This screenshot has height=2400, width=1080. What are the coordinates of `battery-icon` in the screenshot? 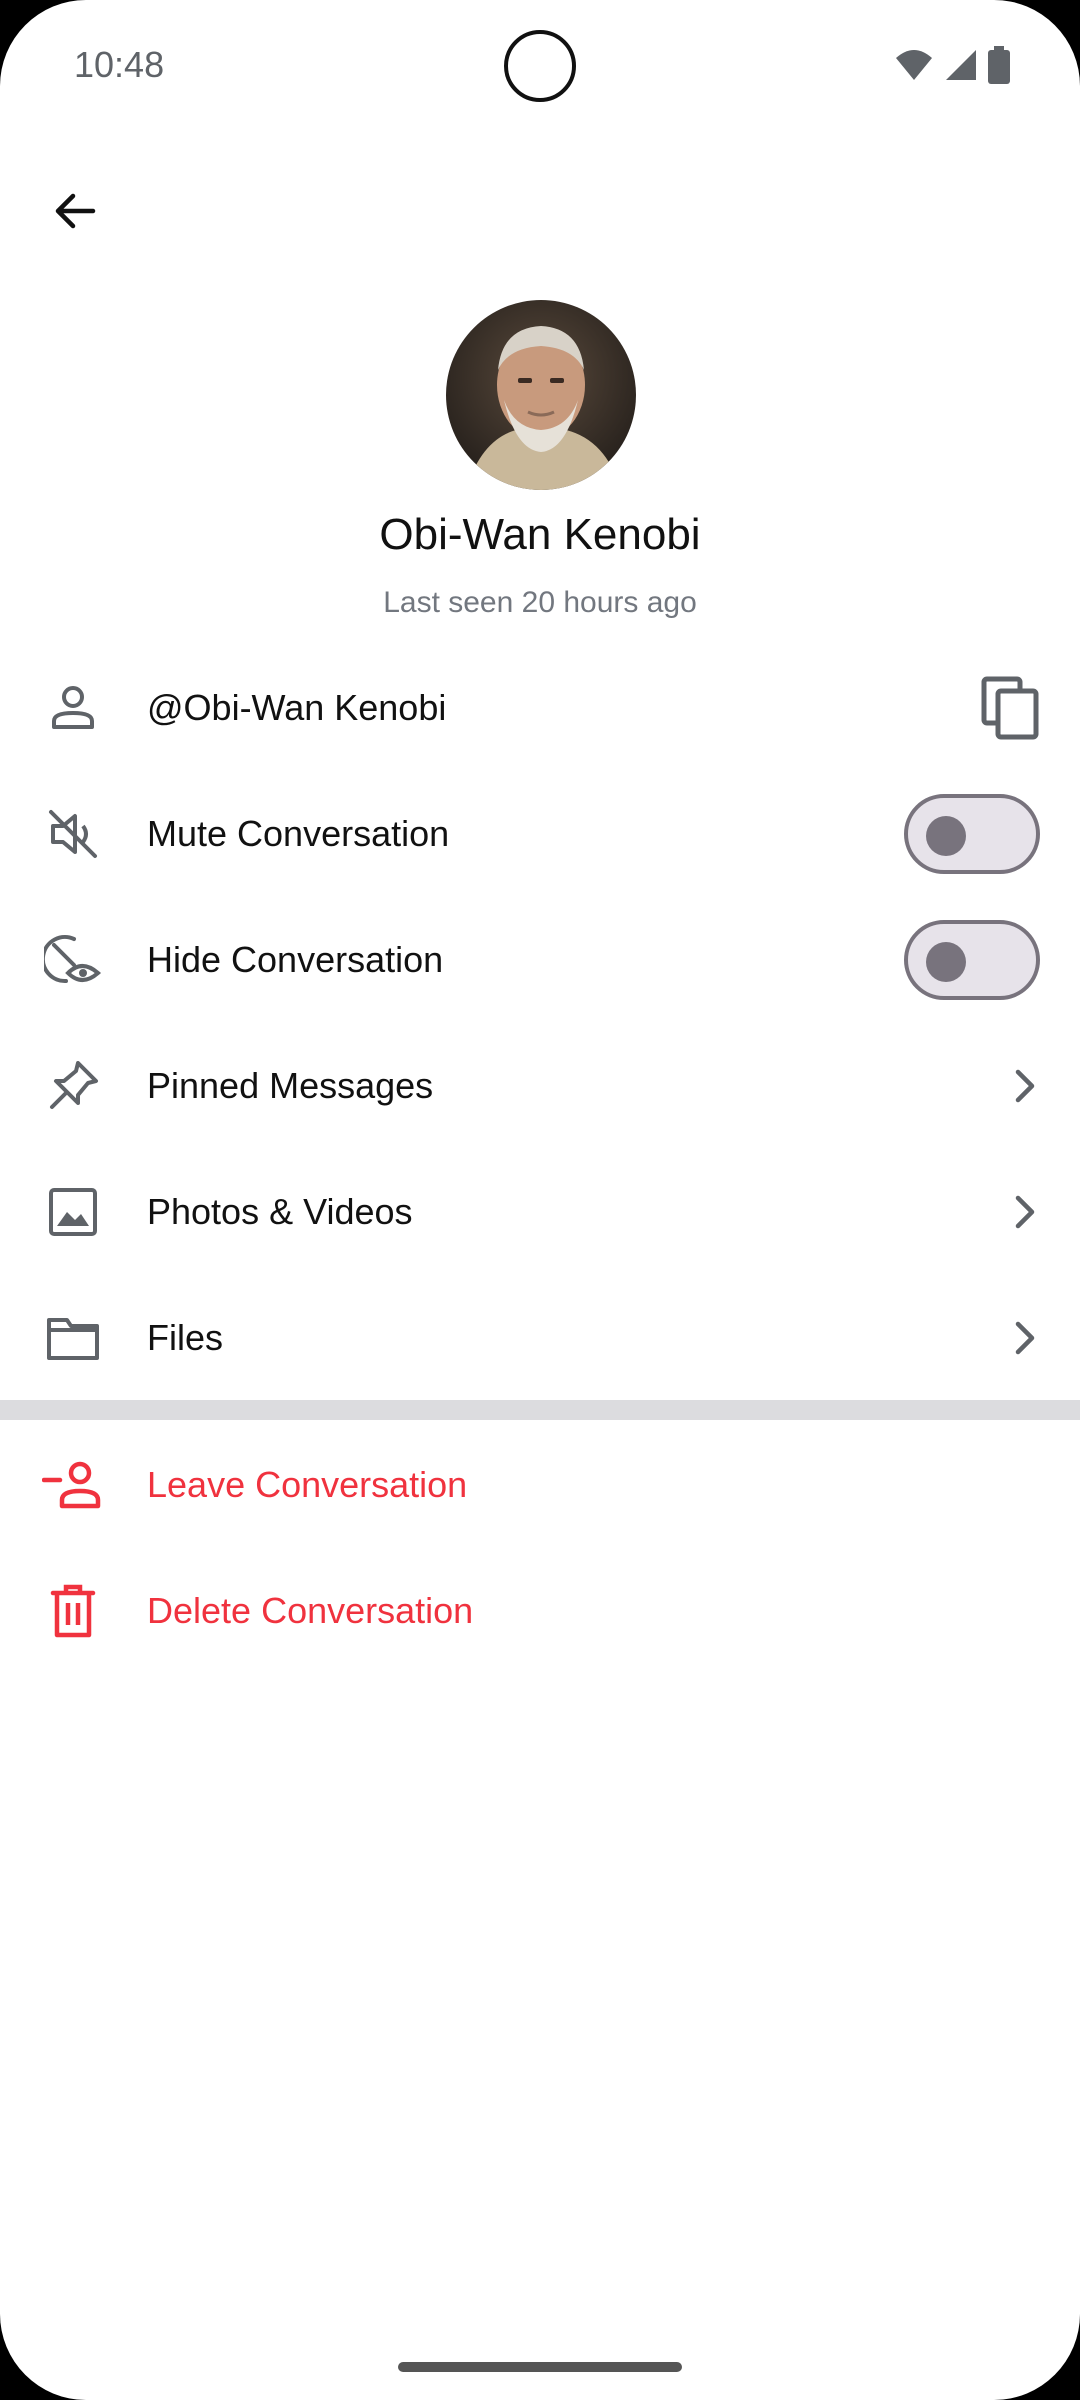 It's located at (999, 65).